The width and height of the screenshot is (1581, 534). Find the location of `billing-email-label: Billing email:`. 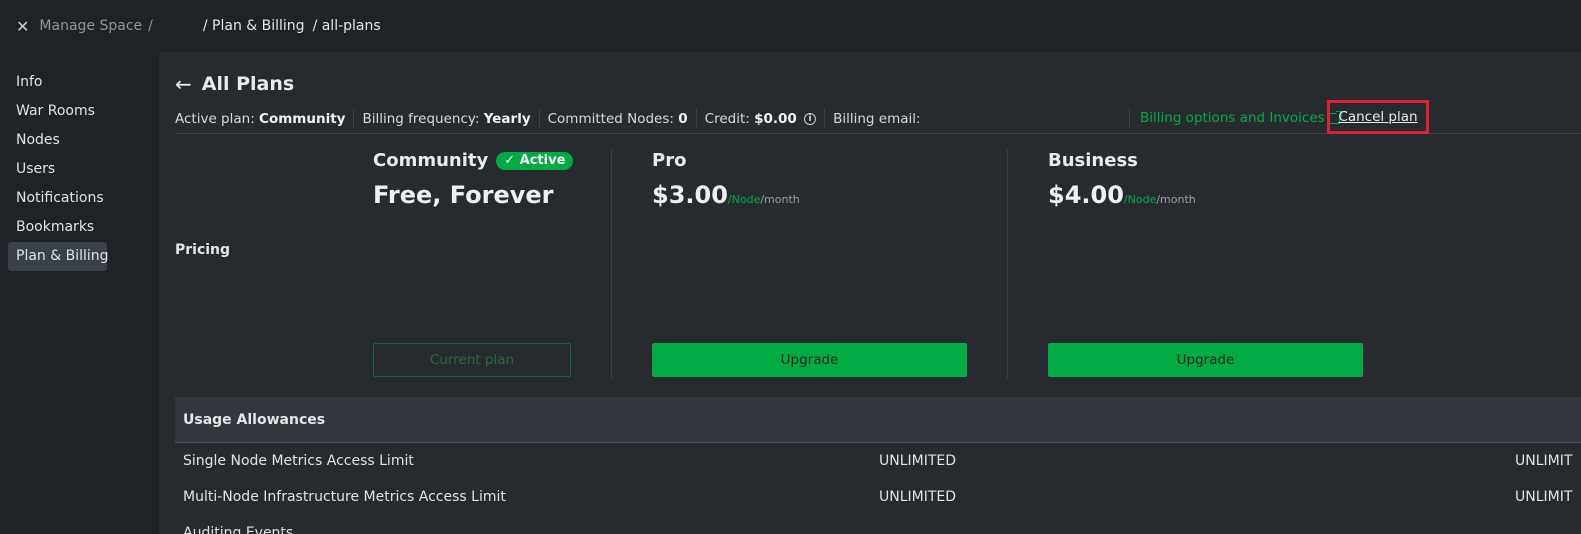

billing-email-label: Billing email: is located at coordinates (877, 118).